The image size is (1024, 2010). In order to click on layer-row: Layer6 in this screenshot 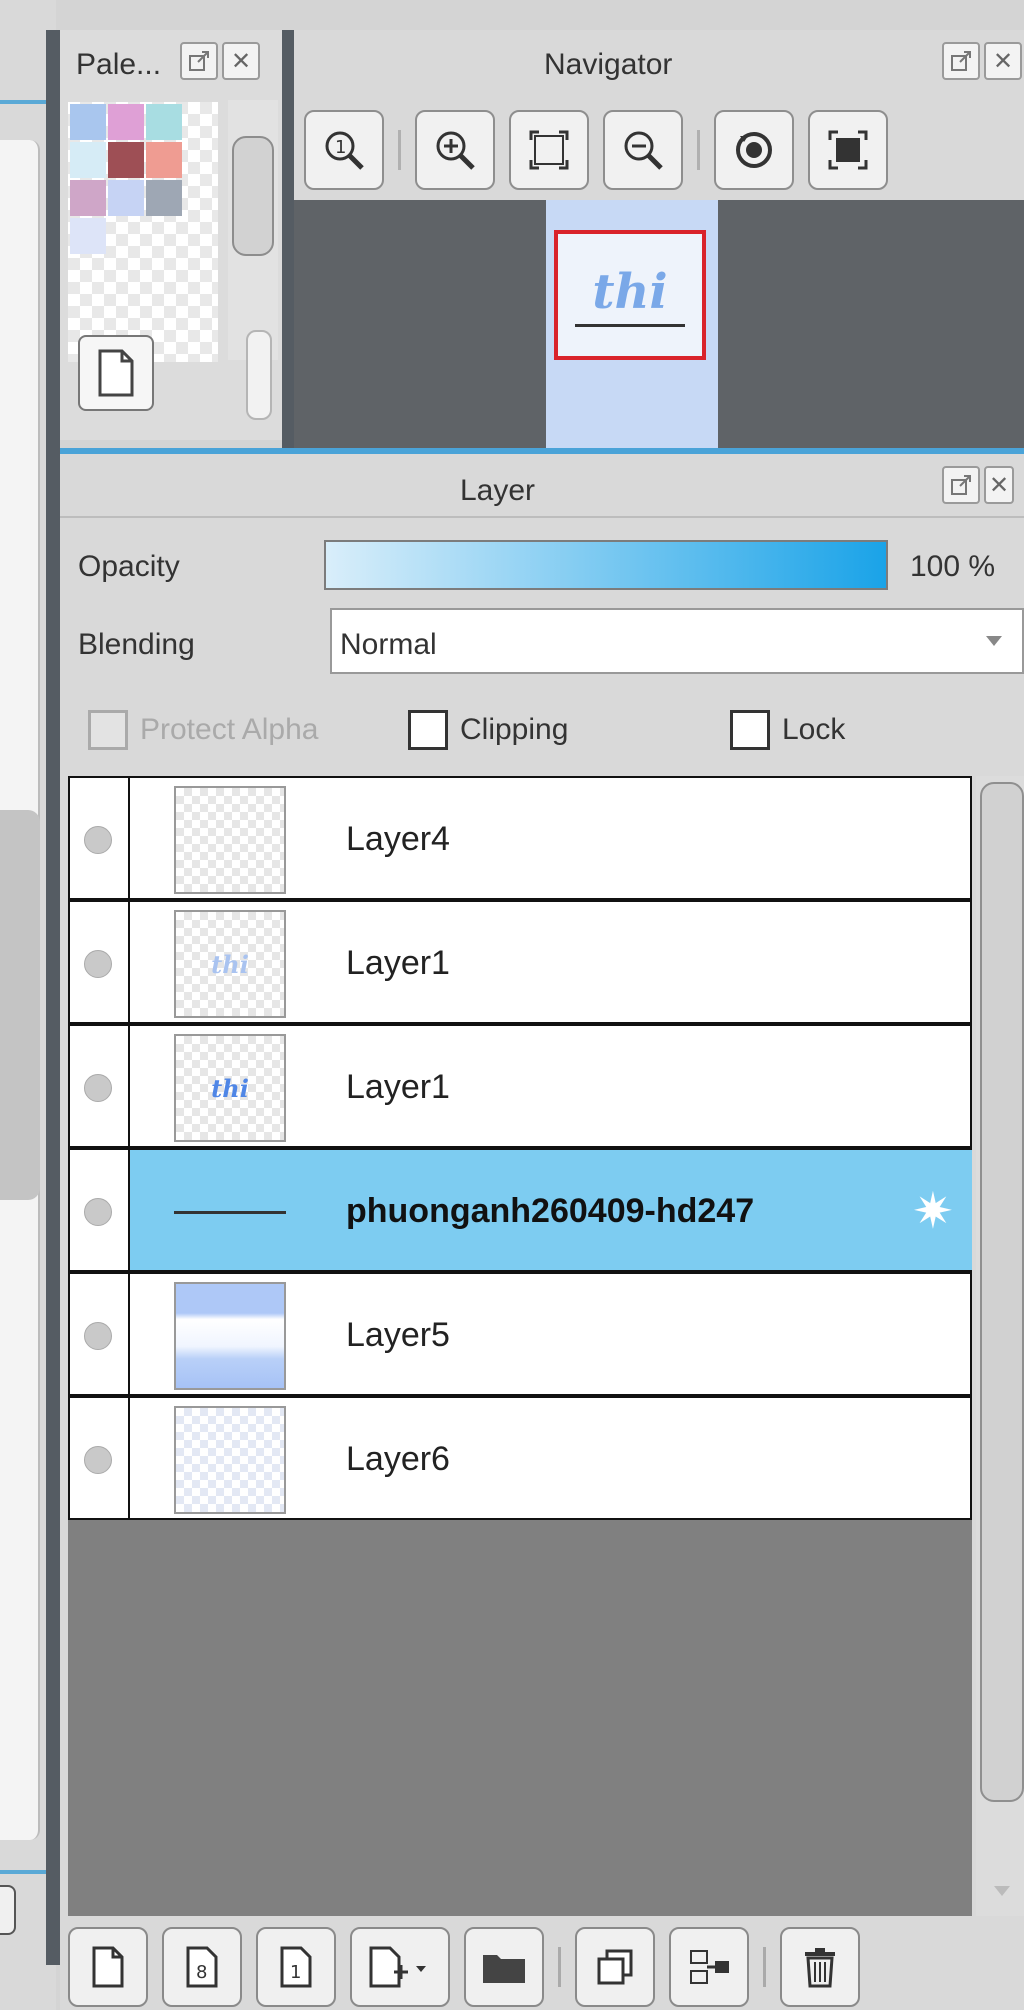, I will do `click(520, 1458)`.